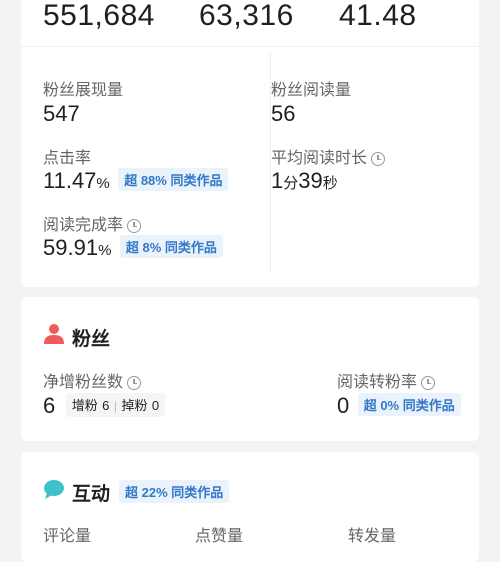  Describe the element at coordinates (67, 536) in the screenshot. I see `comments-label: 评论量` at that location.